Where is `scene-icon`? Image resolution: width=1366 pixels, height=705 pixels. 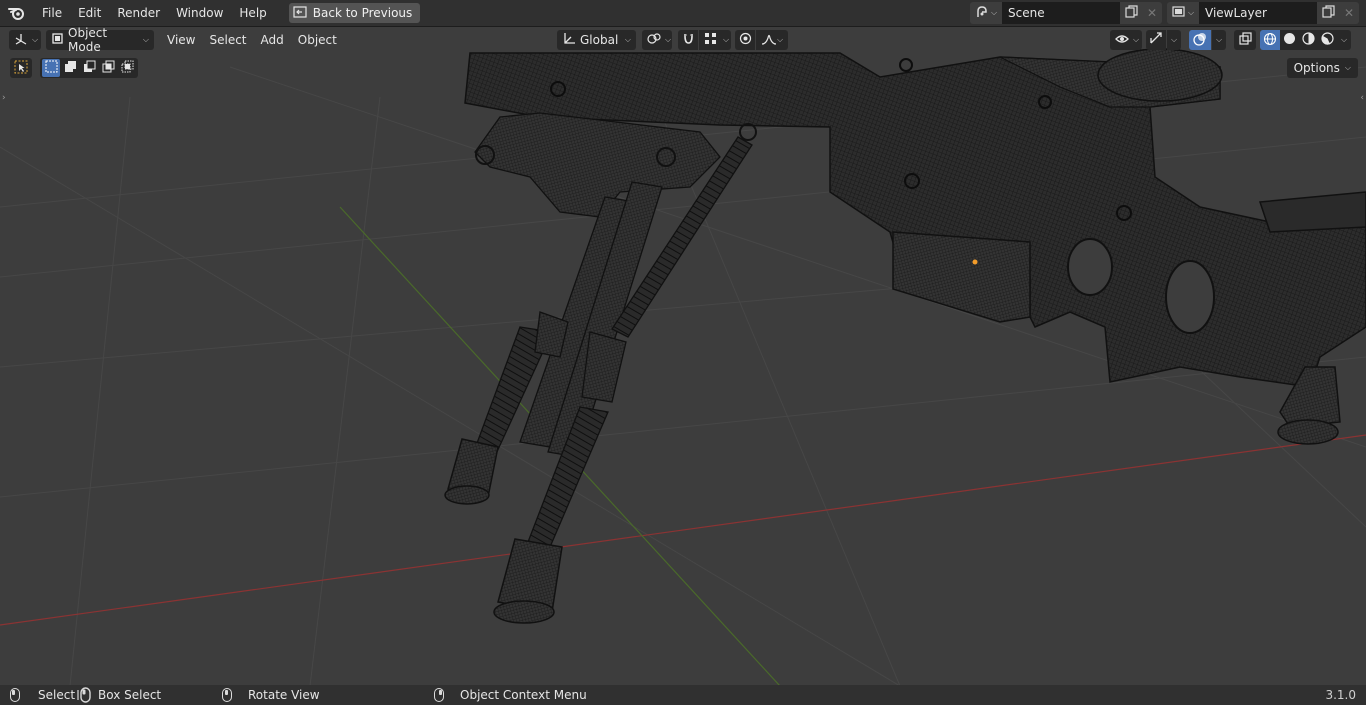
scene-icon is located at coordinates (982, 13).